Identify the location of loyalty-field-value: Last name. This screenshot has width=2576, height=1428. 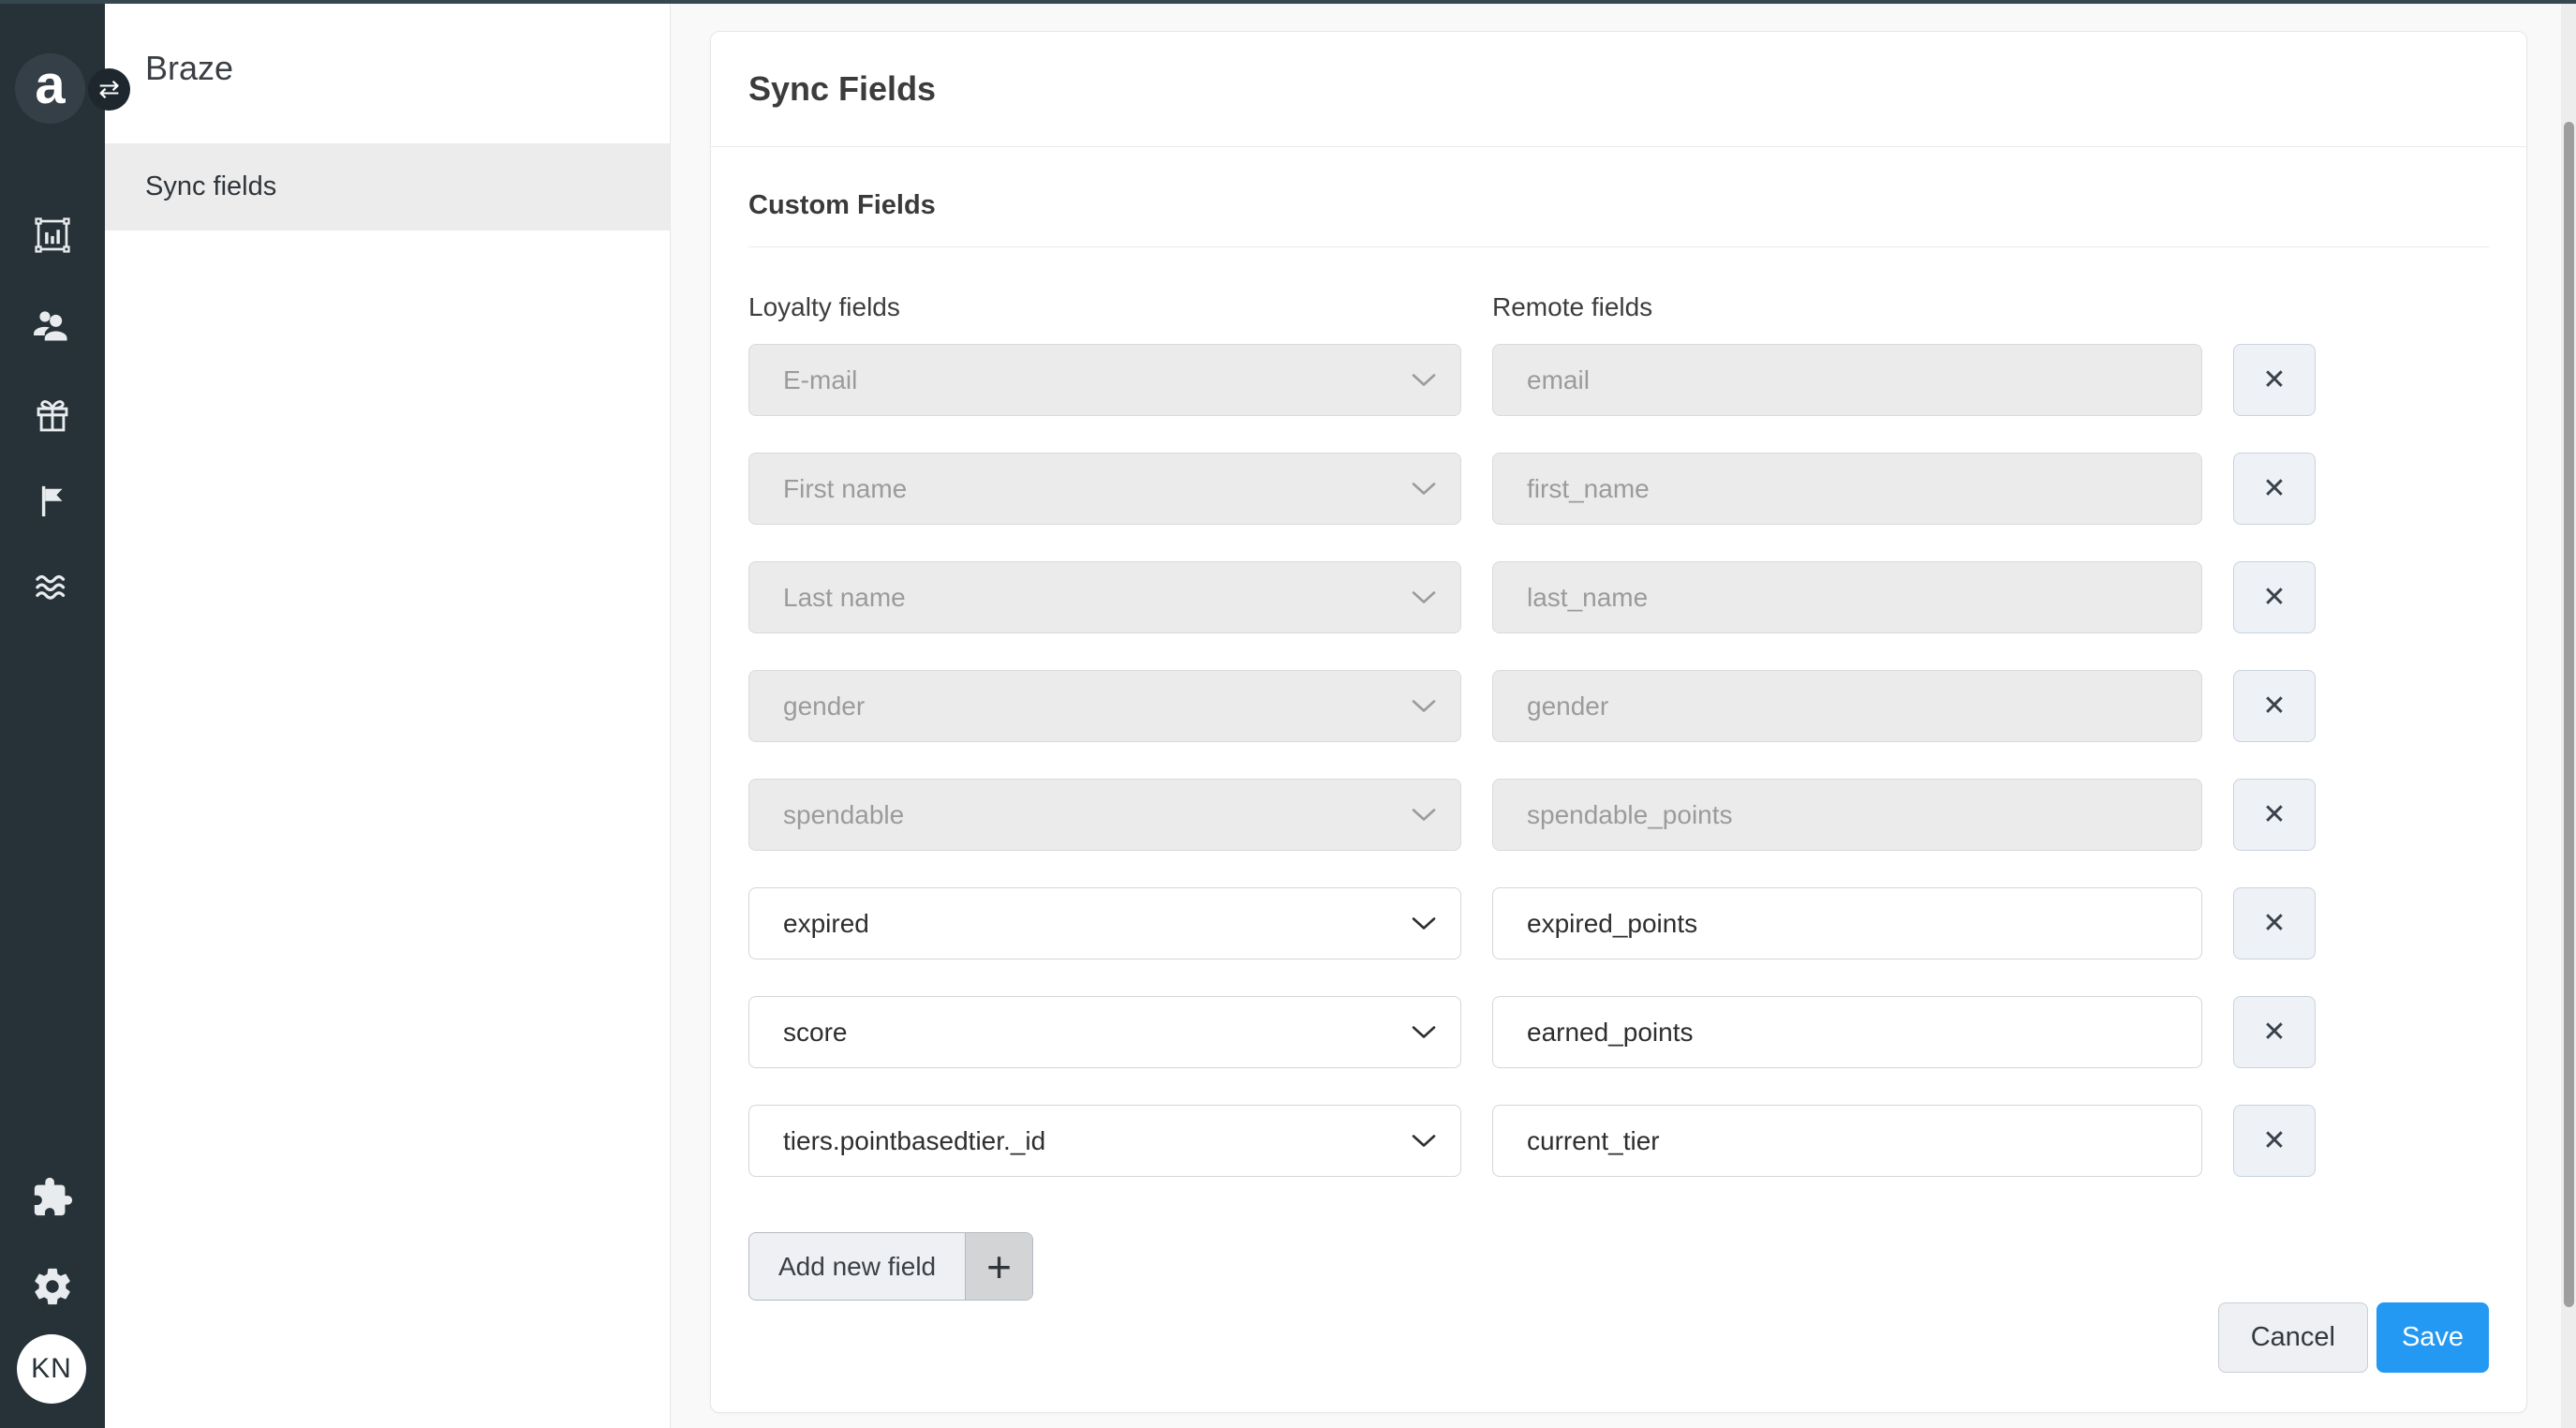
(844, 597).